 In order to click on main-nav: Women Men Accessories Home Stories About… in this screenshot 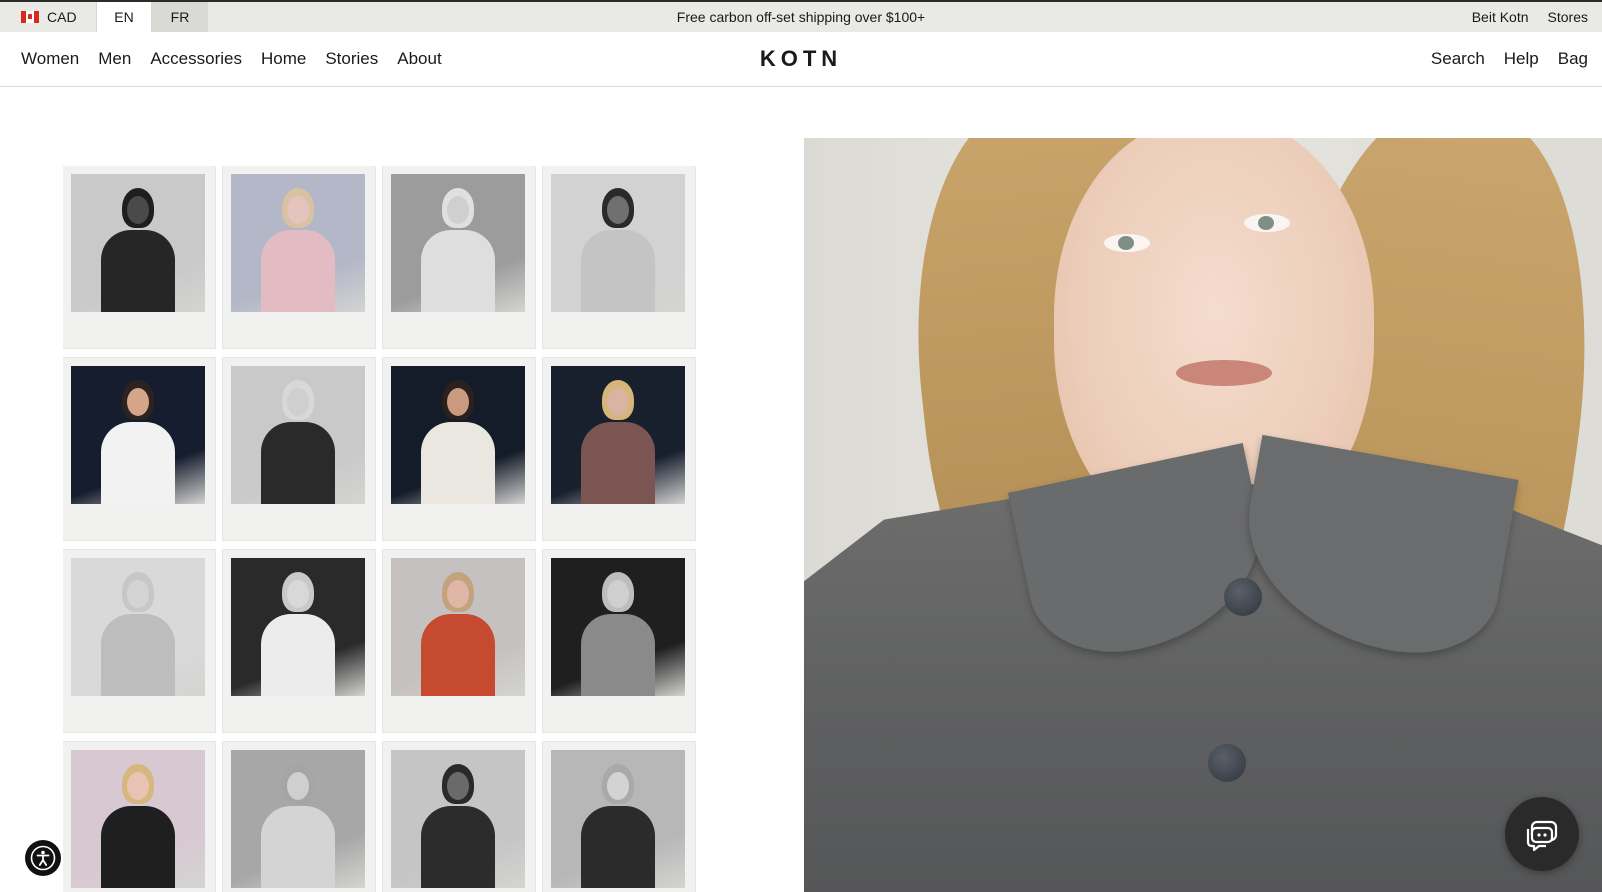, I will do `click(801, 59)`.